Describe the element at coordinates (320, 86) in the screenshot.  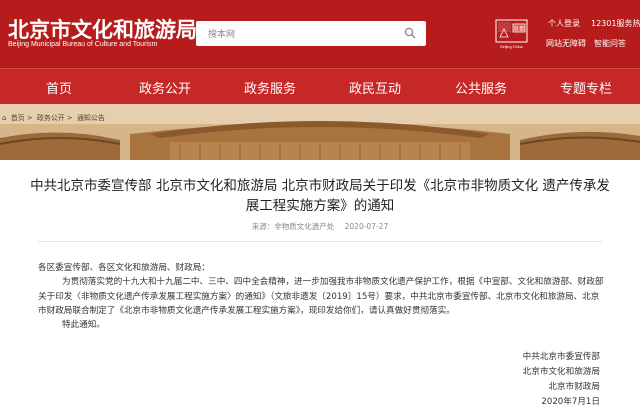
I see `main-nav: 首页 政务公开 政务服务 政民互动 公共服务 专题专栏` at that location.